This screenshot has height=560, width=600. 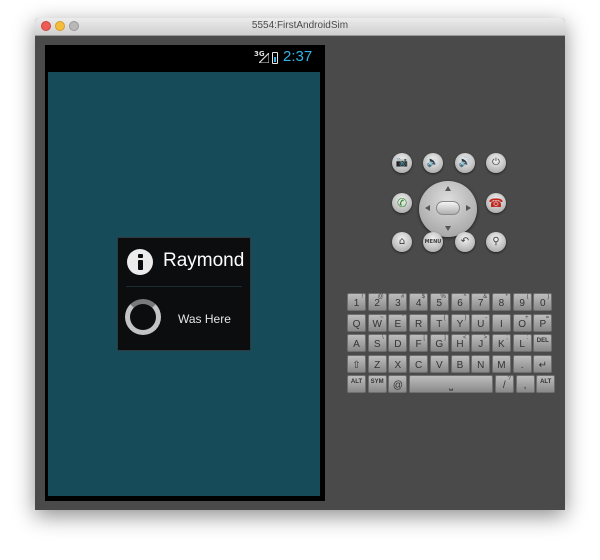 What do you see at coordinates (522, 322) in the screenshot?
I see `key-1-8: O +` at bounding box center [522, 322].